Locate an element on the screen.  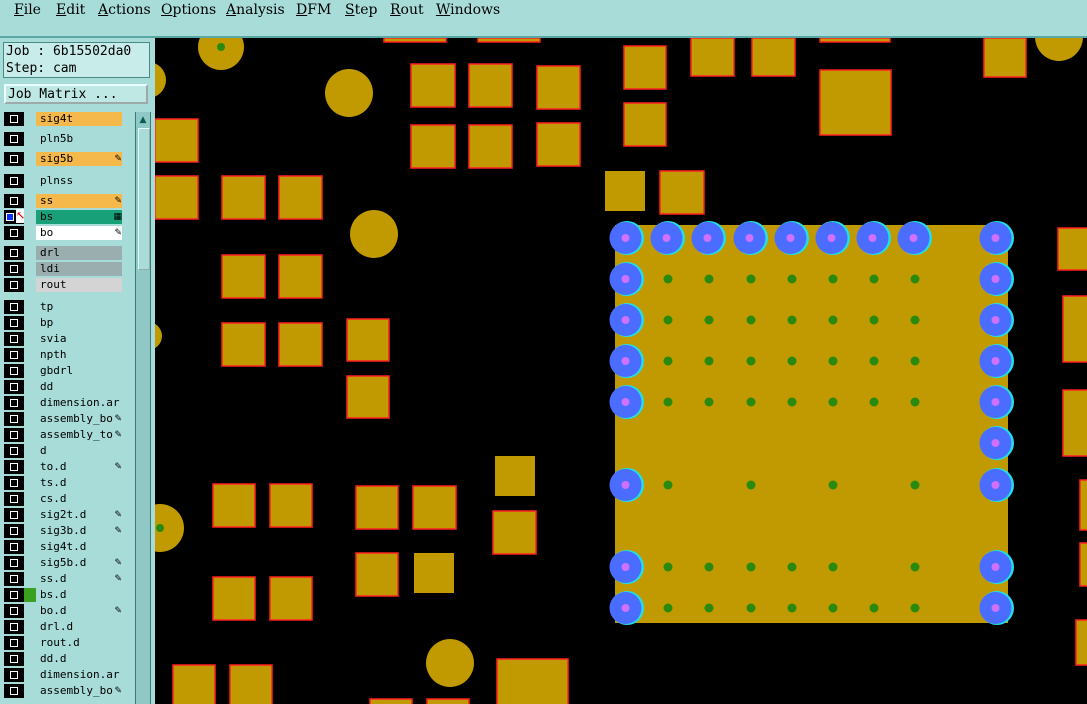
menu-actions: Actions is located at coordinates (124, 10).